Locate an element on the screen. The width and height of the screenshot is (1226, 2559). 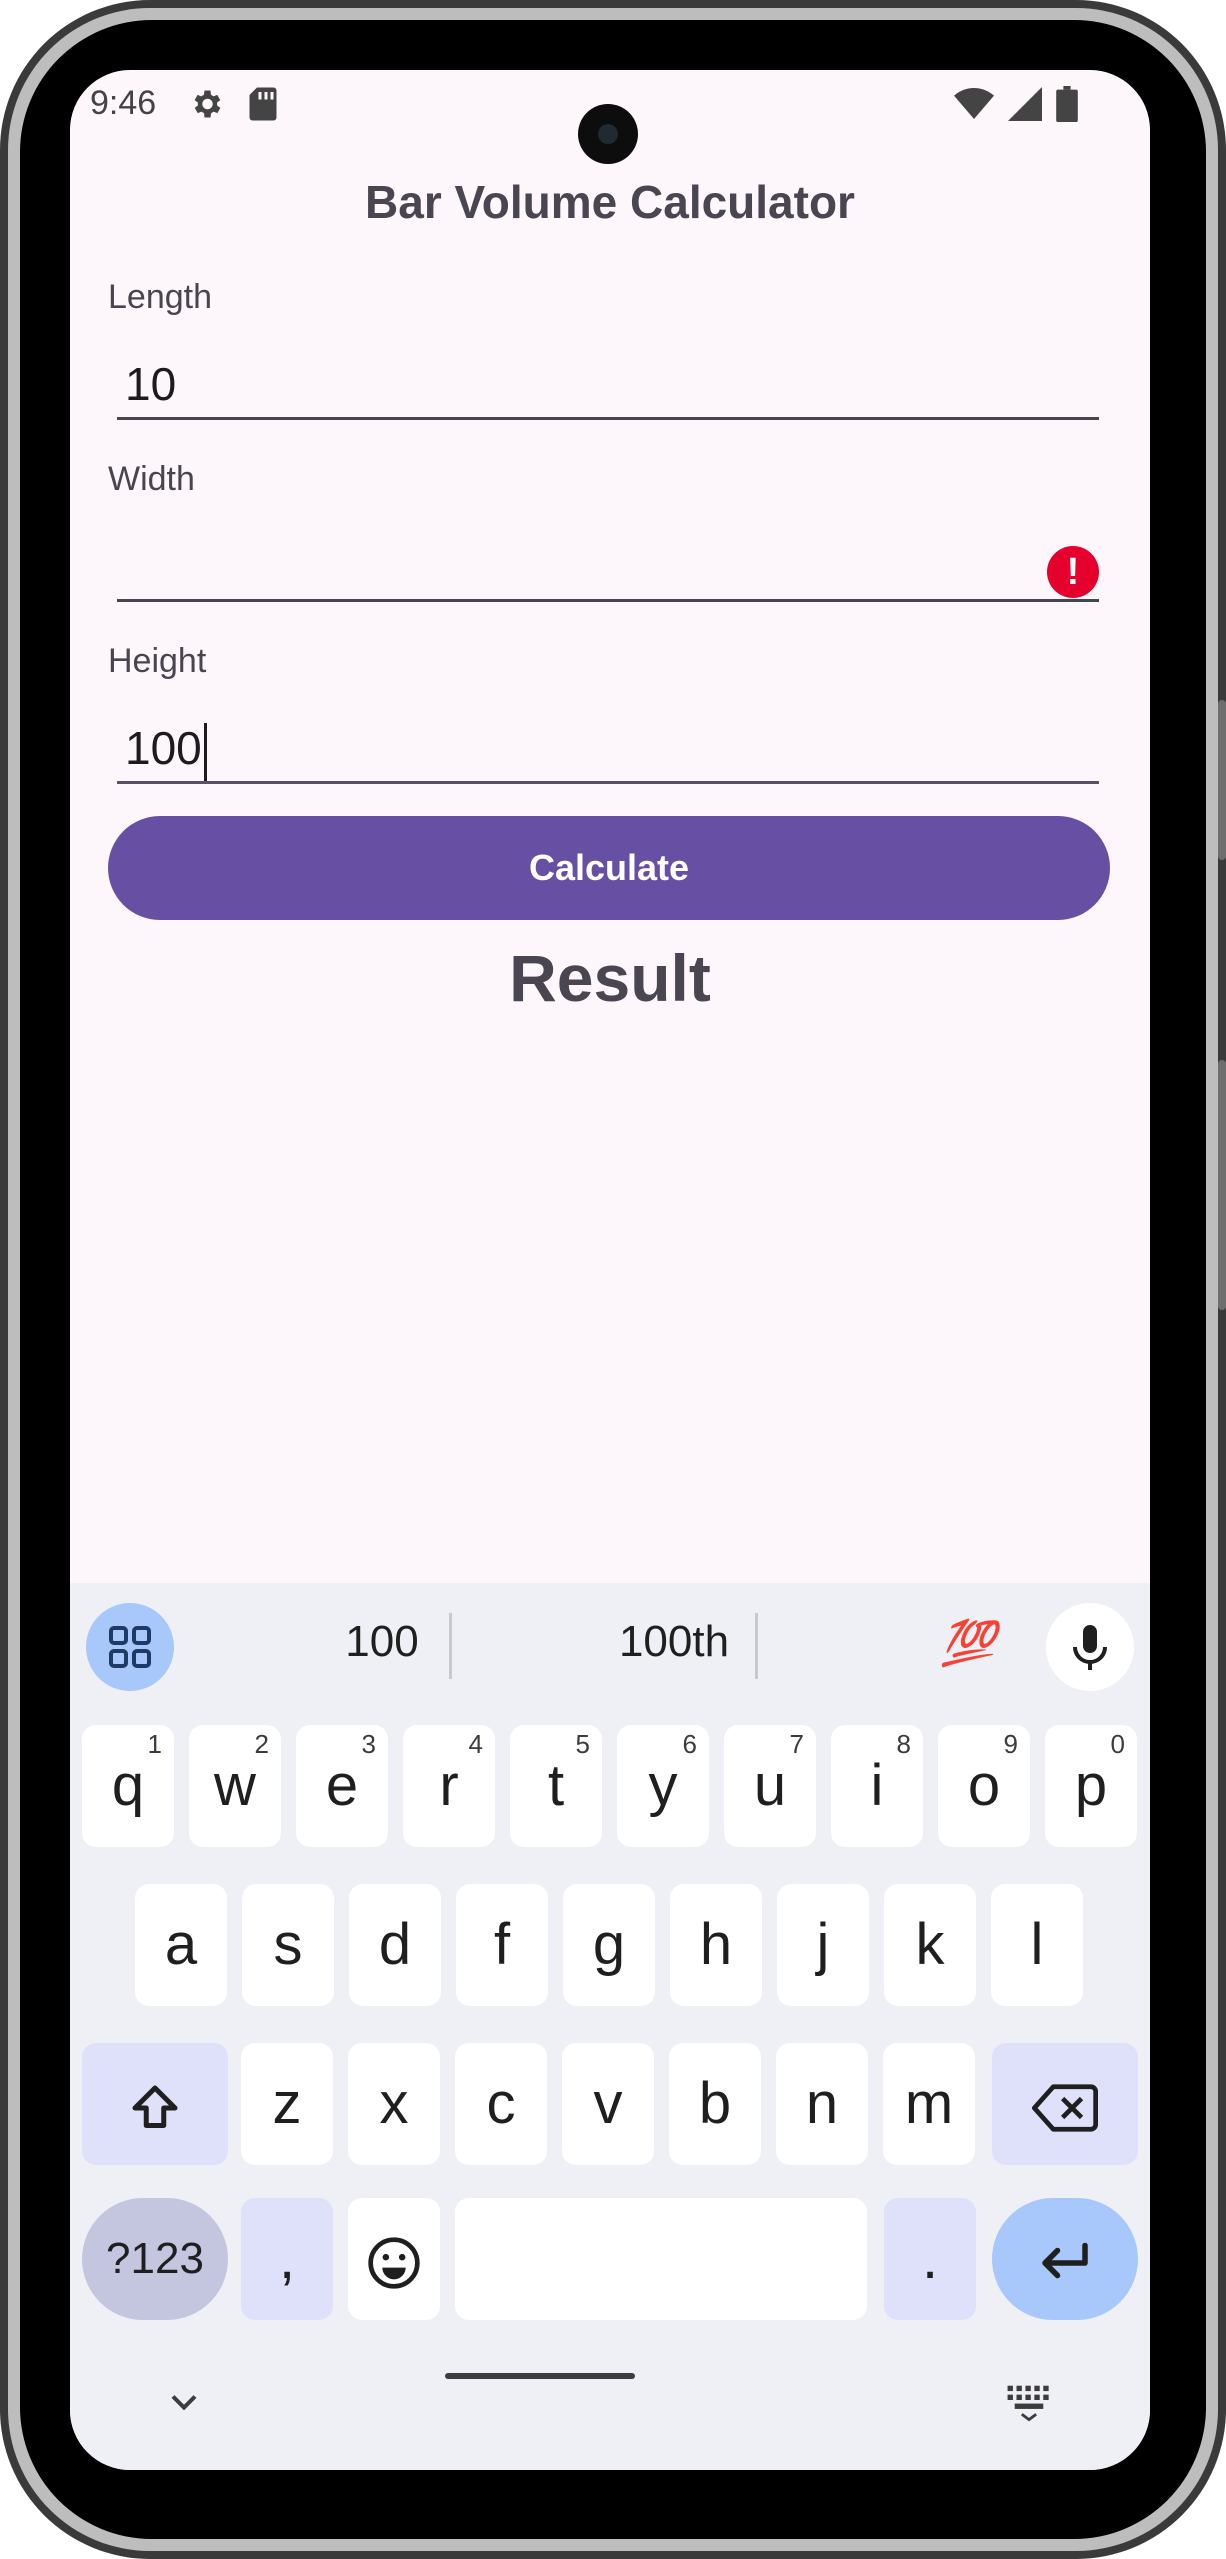
key-m: m is located at coordinates (929, 2104).